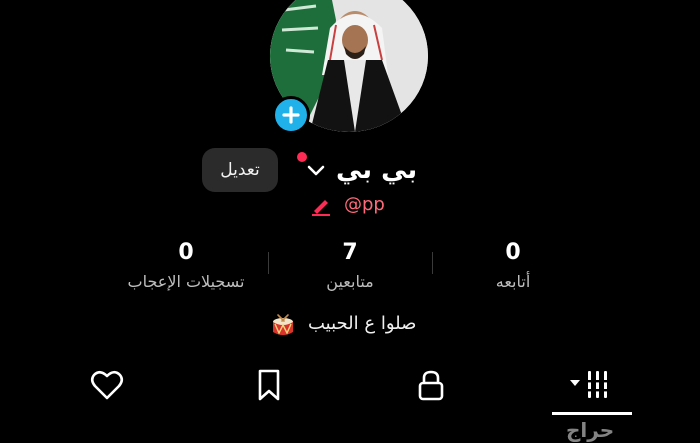  I want to click on edit-profile-button: تعديل, so click(240, 170).